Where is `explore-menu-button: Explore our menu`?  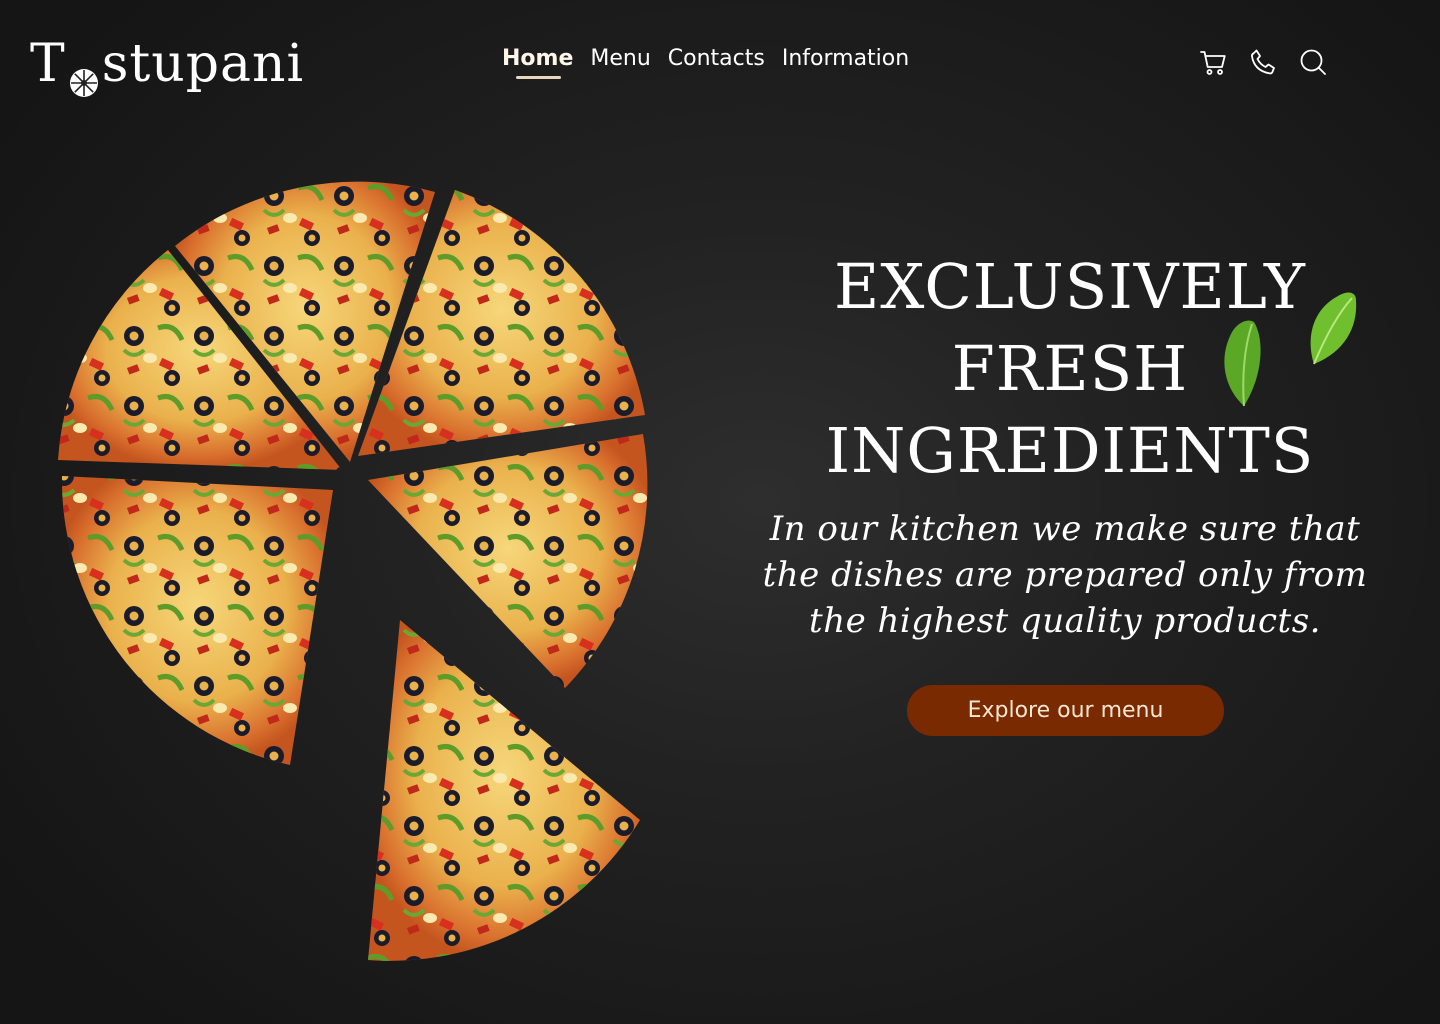
explore-menu-button: Explore our menu is located at coordinates (1065, 710).